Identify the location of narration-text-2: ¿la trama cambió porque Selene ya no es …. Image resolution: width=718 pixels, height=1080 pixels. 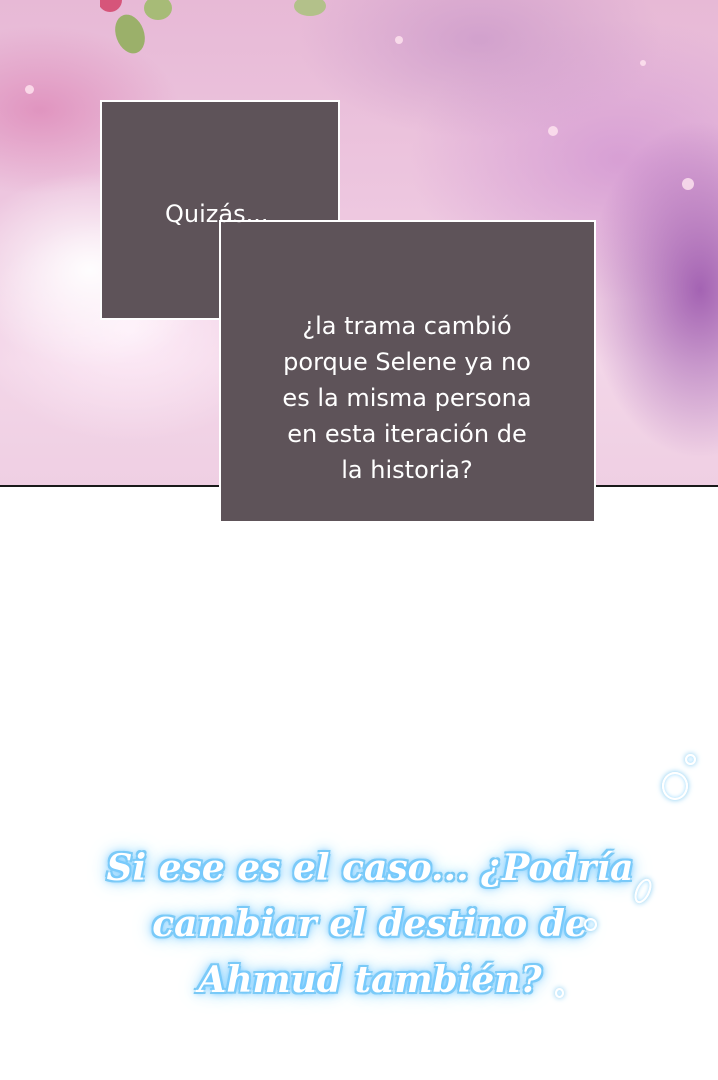
(407, 398).